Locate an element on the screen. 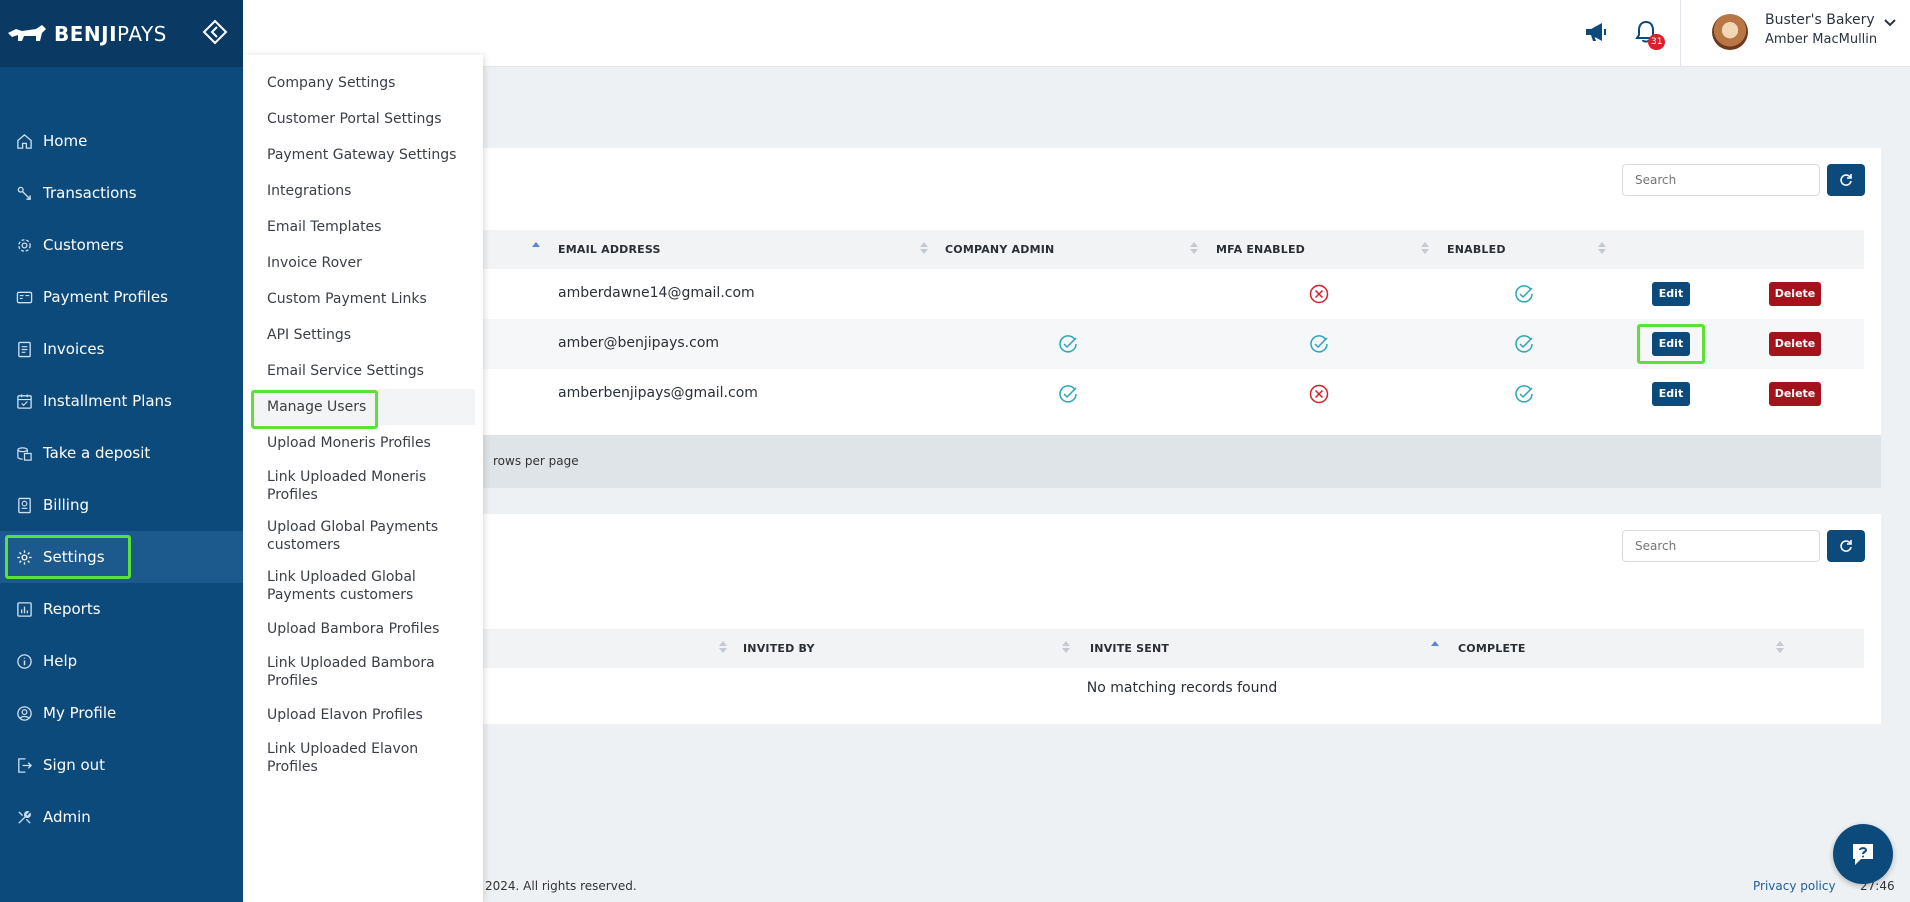 This screenshot has height=902, width=1910. menu-item-link-uploaded-moneris-profiles: Link Uploaded Moneris Profiles is located at coordinates (363, 486).